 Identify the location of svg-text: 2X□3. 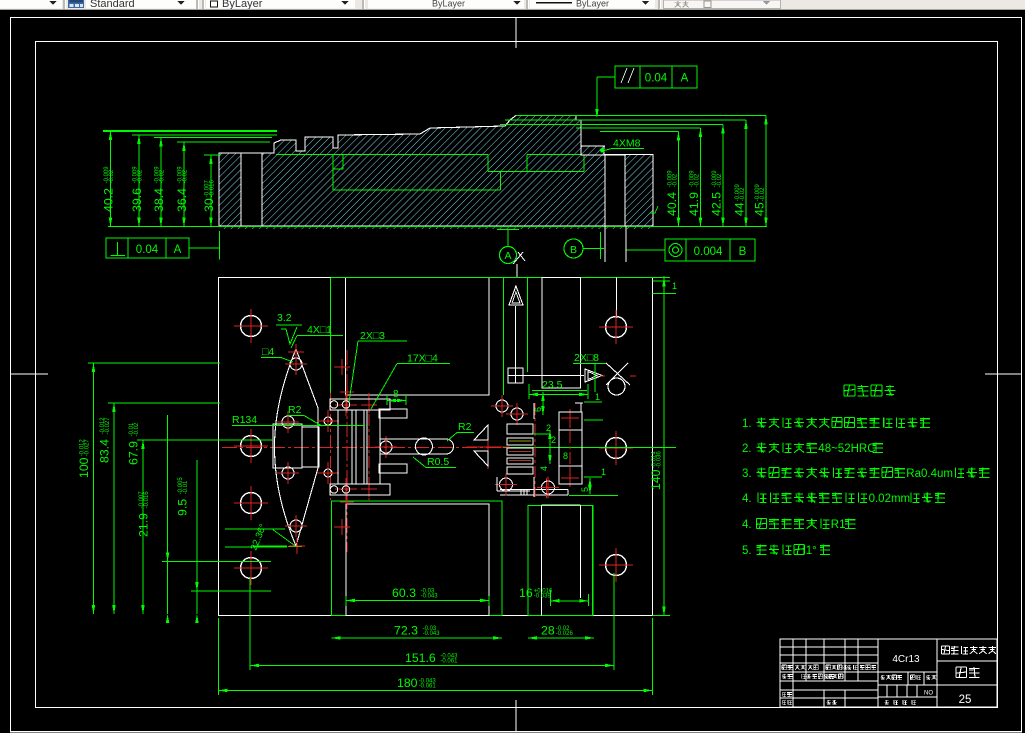
(372, 336).